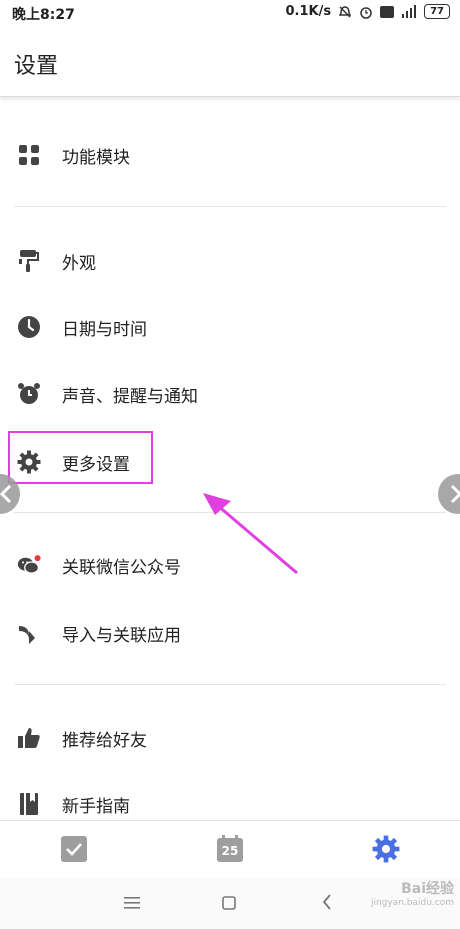  I want to click on next-page-button, so click(449, 494).